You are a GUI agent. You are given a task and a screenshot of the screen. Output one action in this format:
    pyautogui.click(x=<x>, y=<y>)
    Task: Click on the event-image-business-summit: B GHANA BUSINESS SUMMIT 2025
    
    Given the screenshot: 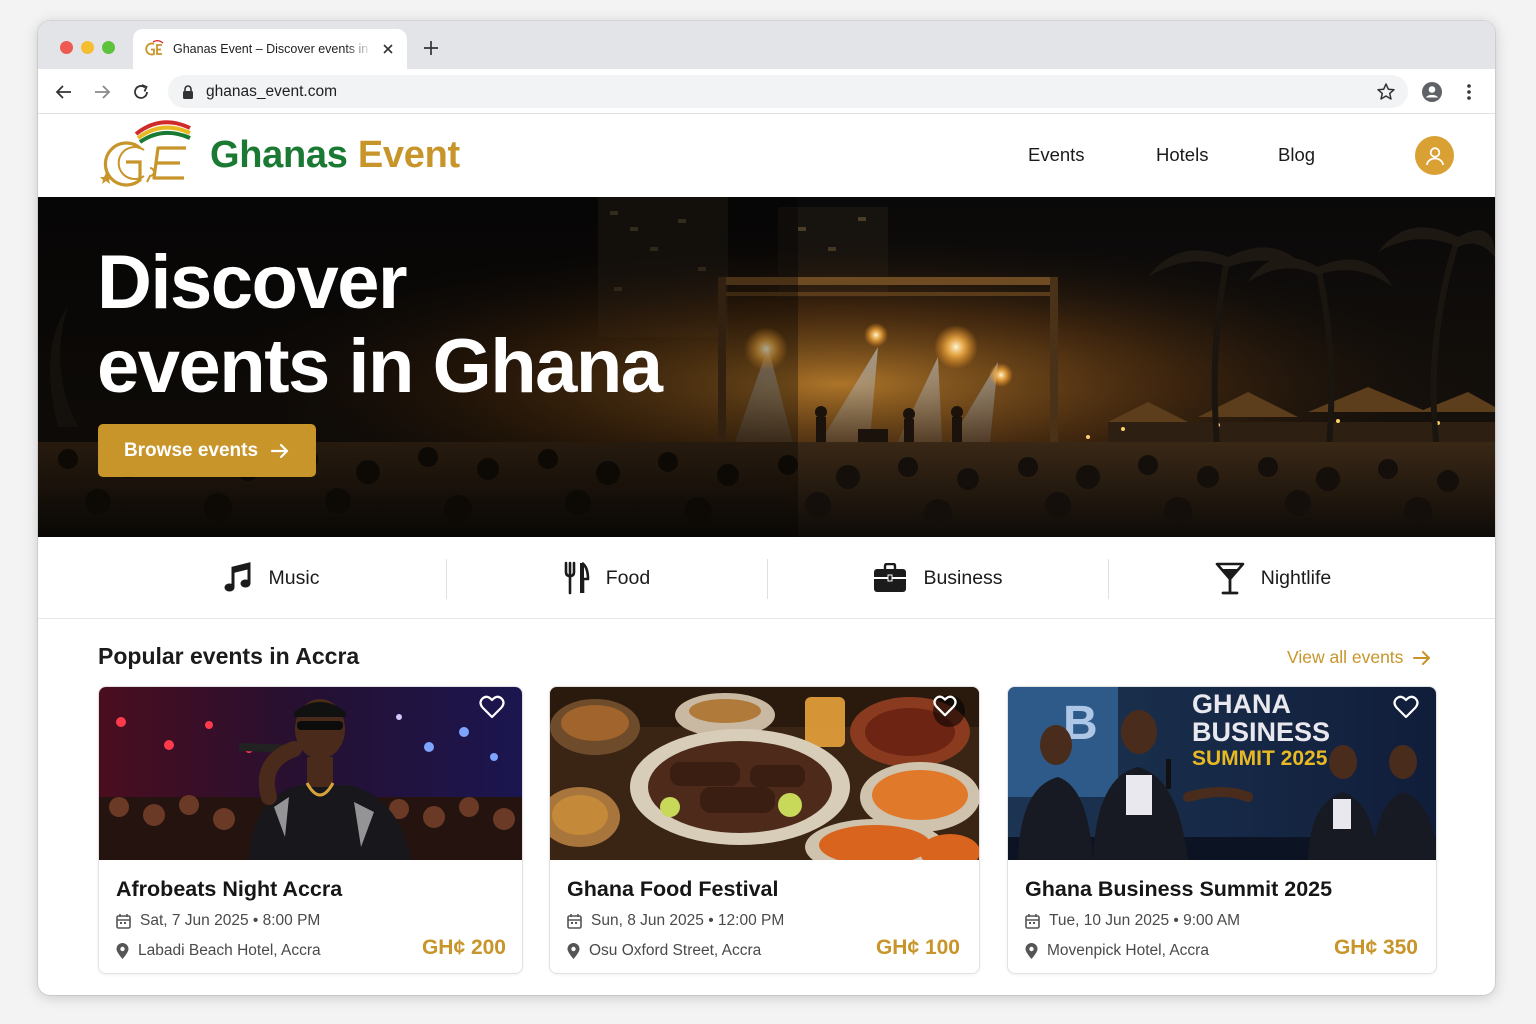 What is the action you would take?
    pyautogui.click(x=1222, y=773)
    